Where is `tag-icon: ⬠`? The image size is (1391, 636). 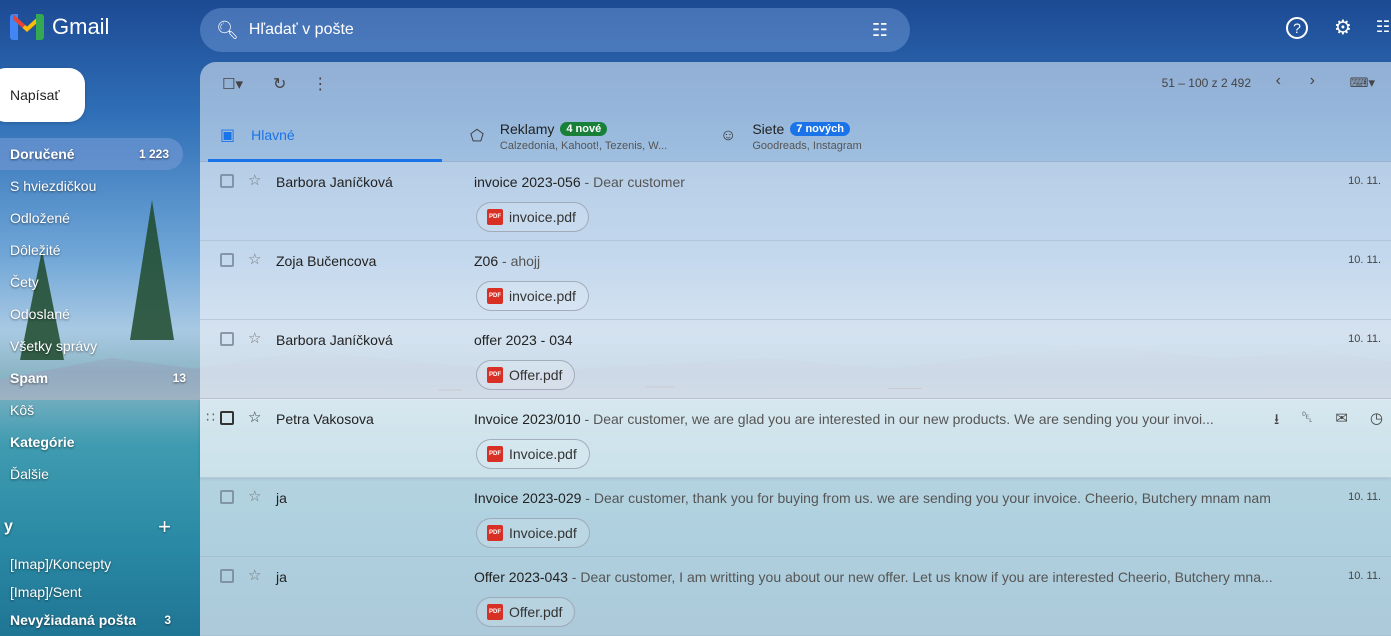 tag-icon: ⬠ is located at coordinates (477, 136).